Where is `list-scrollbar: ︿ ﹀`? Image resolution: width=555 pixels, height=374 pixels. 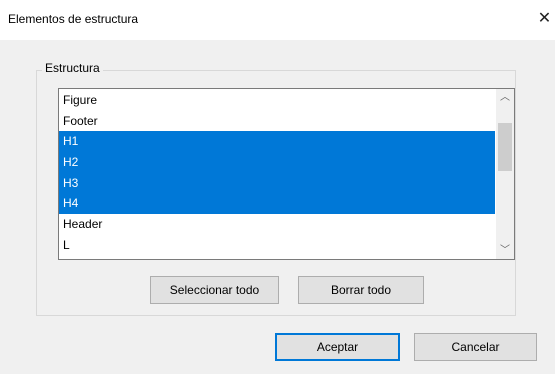
list-scrollbar: ︿ ﹀ is located at coordinates (505, 174).